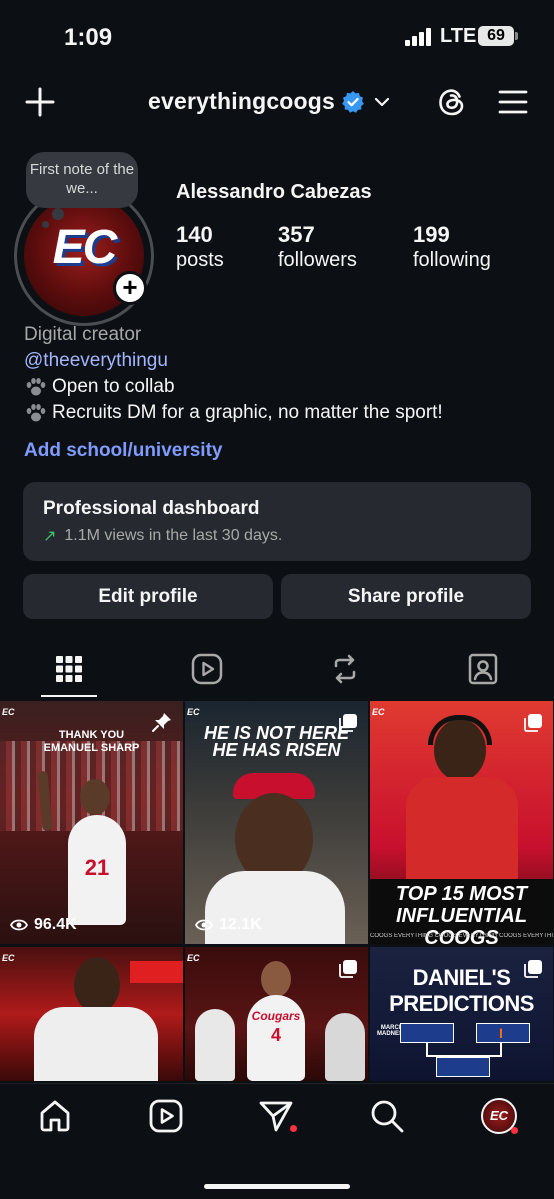 The width and height of the screenshot is (554, 1199). What do you see at coordinates (113, 386) in the screenshot?
I see `bio-text-collab: Open to collab` at bounding box center [113, 386].